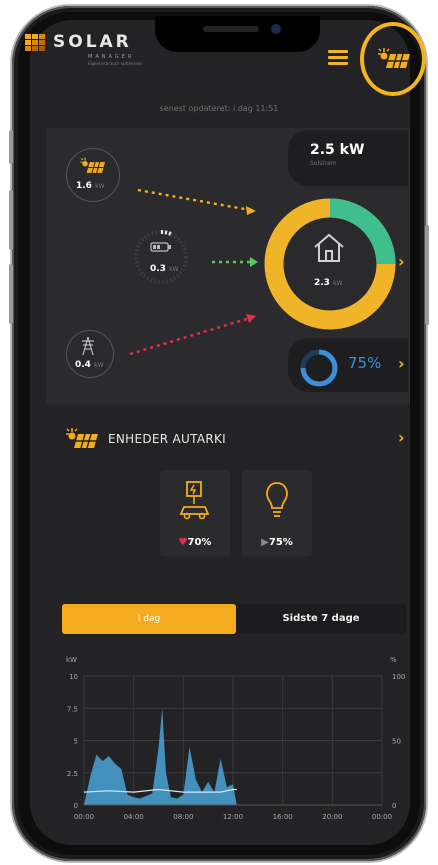  What do you see at coordinates (183, 817) in the screenshot?
I see `x-tick-label: 08:00` at bounding box center [183, 817].